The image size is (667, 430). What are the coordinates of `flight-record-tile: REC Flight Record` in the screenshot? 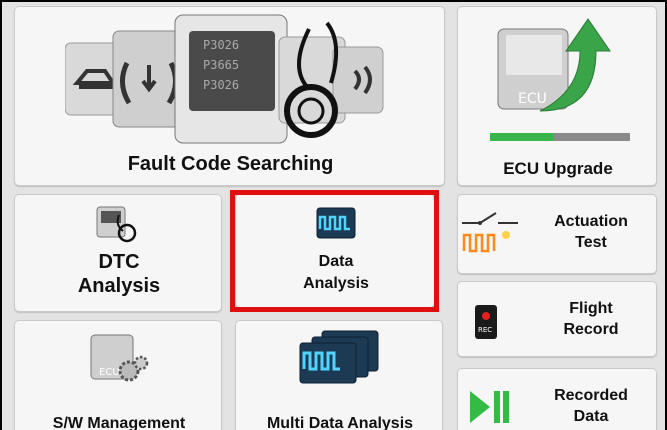 It's located at (557, 319).